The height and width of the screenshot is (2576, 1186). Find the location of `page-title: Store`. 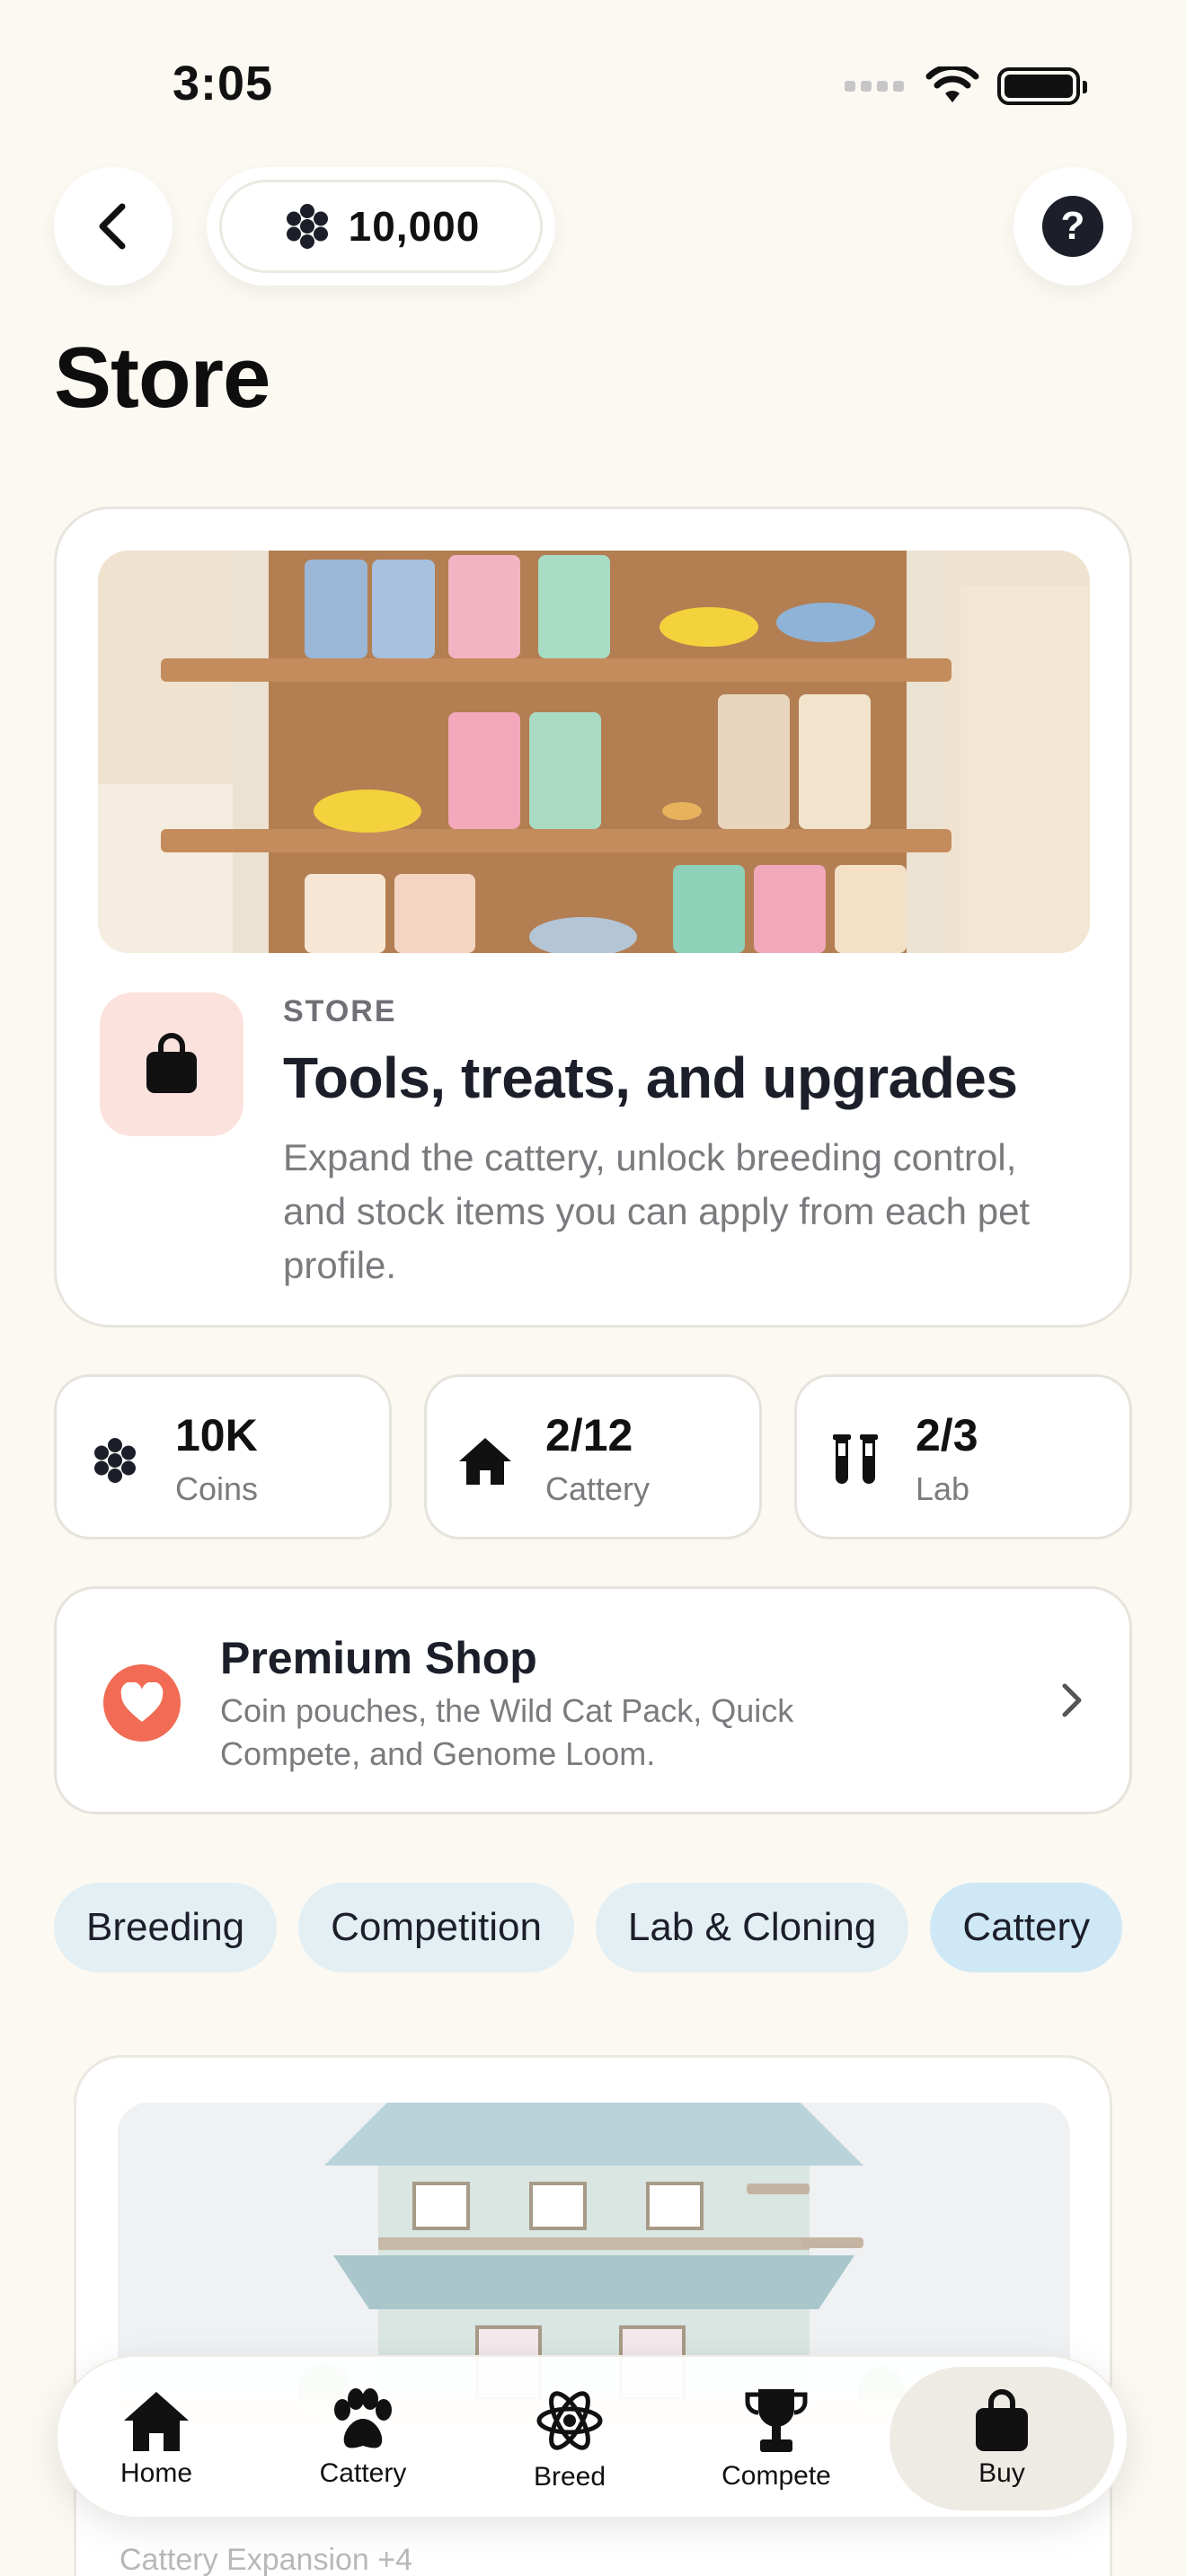

page-title: Store is located at coordinates (162, 378).